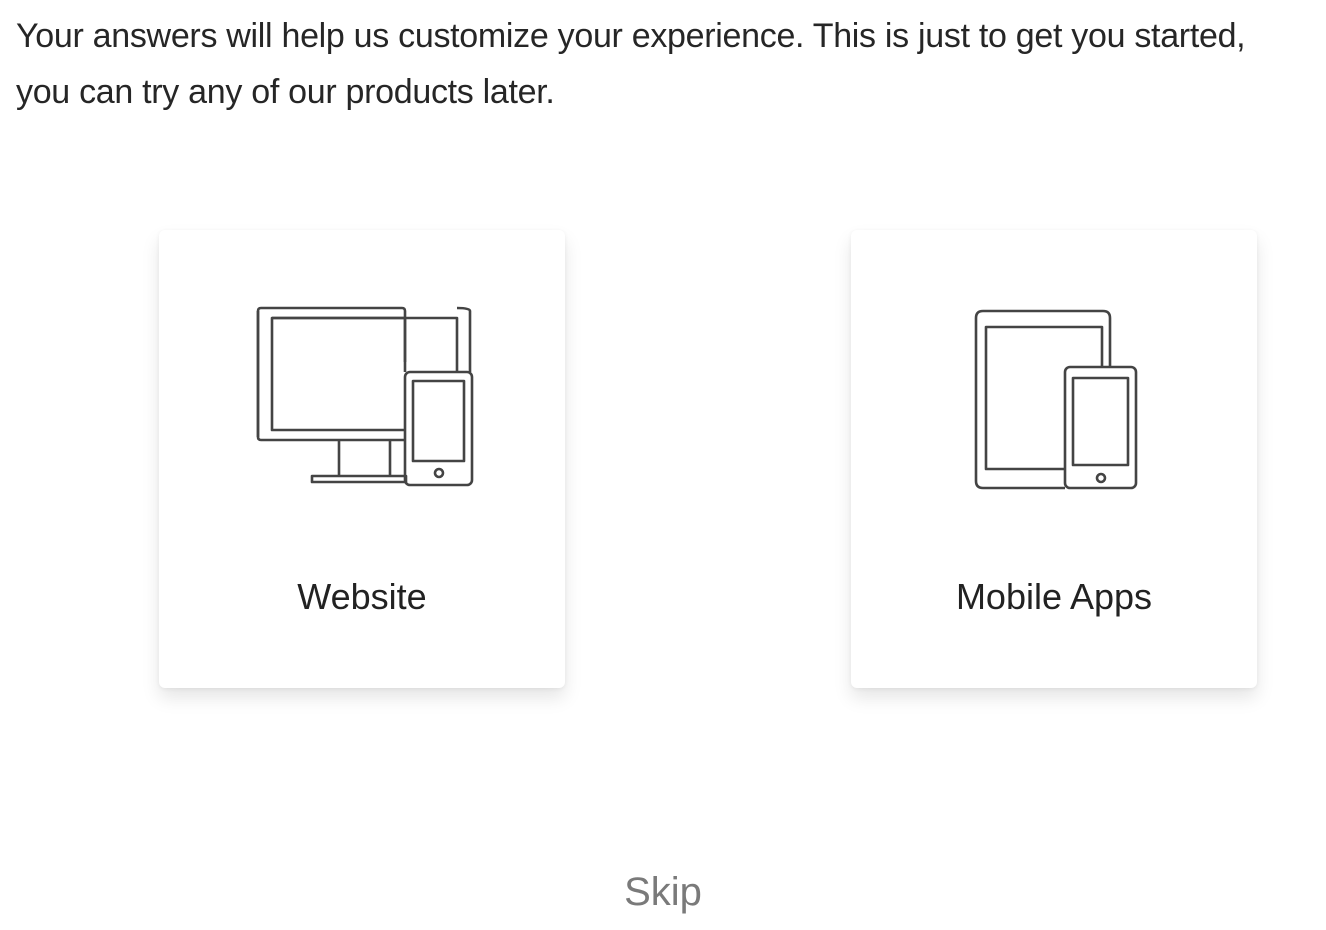 This screenshot has width=1326, height=930. Describe the element at coordinates (1056, 399) in the screenshot. I see `tablet-and-phone-icon` at that location.